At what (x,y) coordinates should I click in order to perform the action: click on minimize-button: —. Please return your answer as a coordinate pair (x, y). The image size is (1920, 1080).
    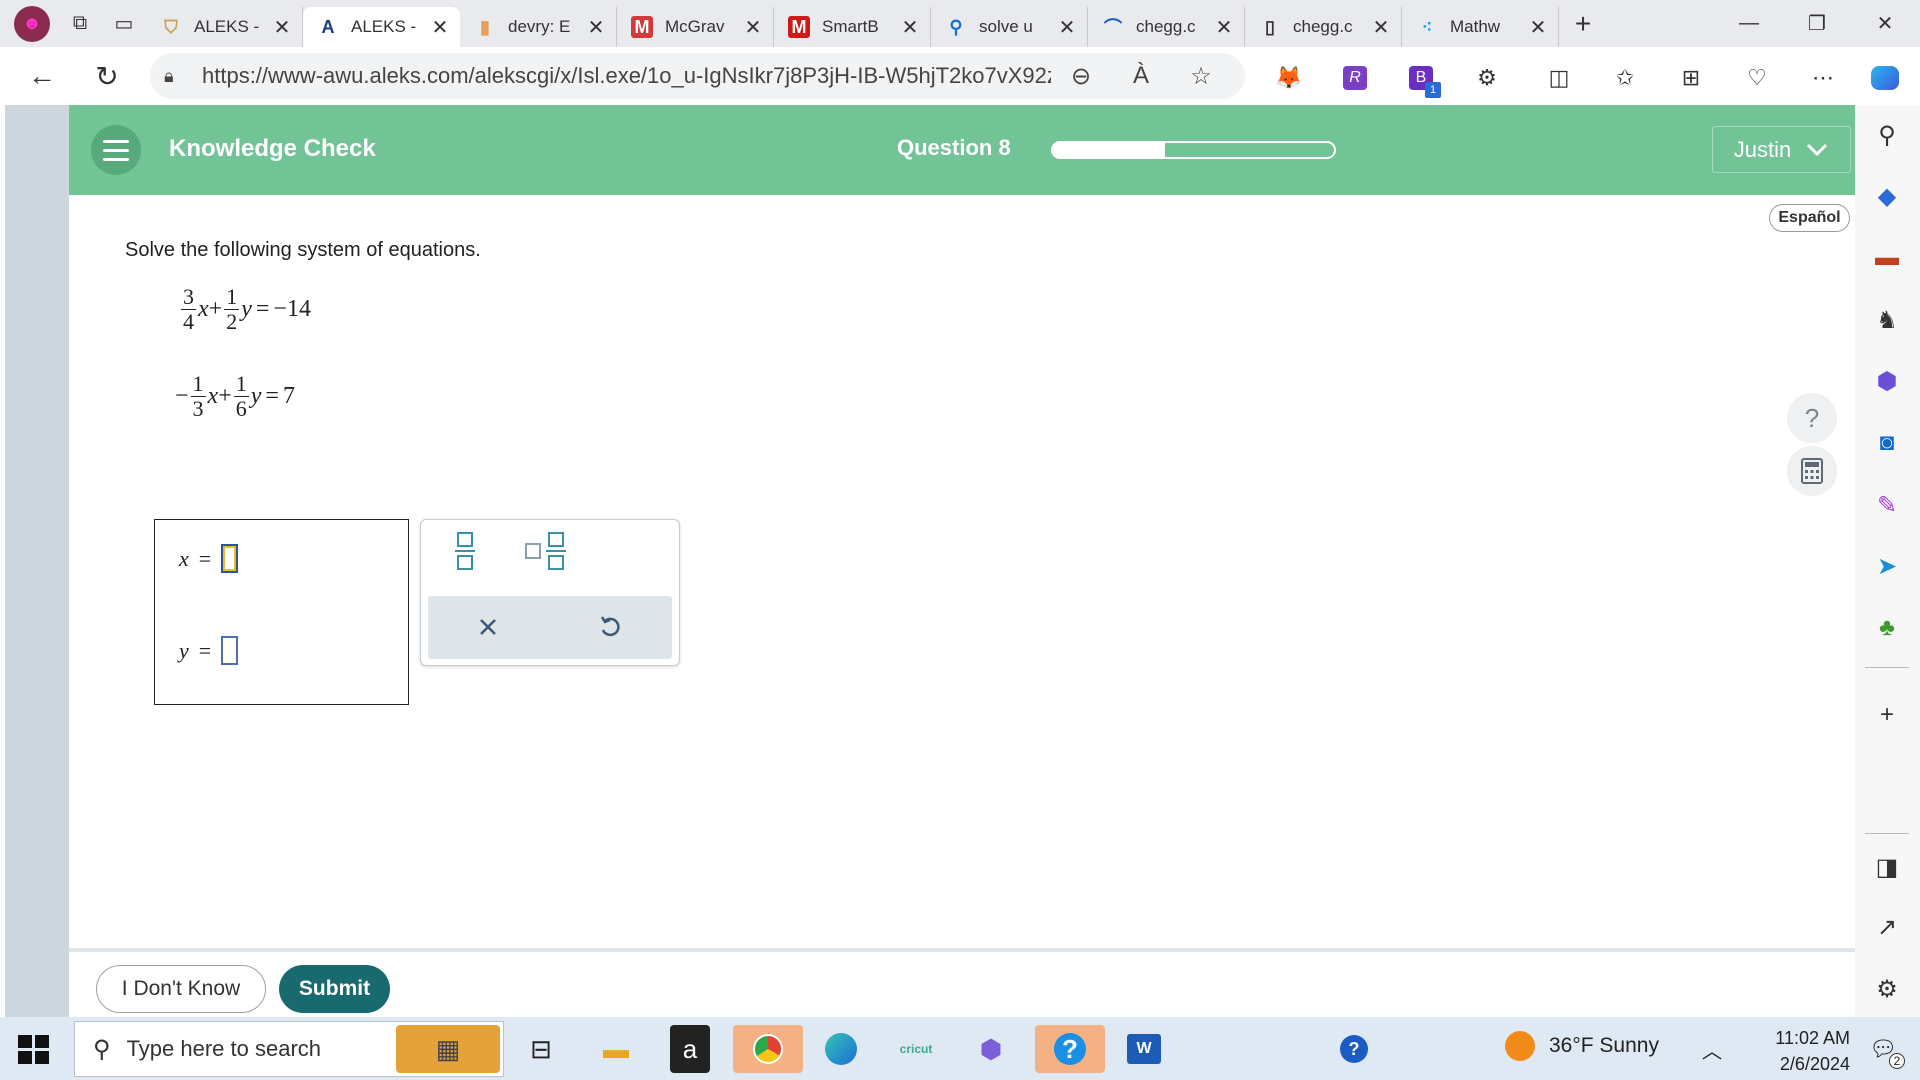
    Looking at the image, I should click on (1749, 23).